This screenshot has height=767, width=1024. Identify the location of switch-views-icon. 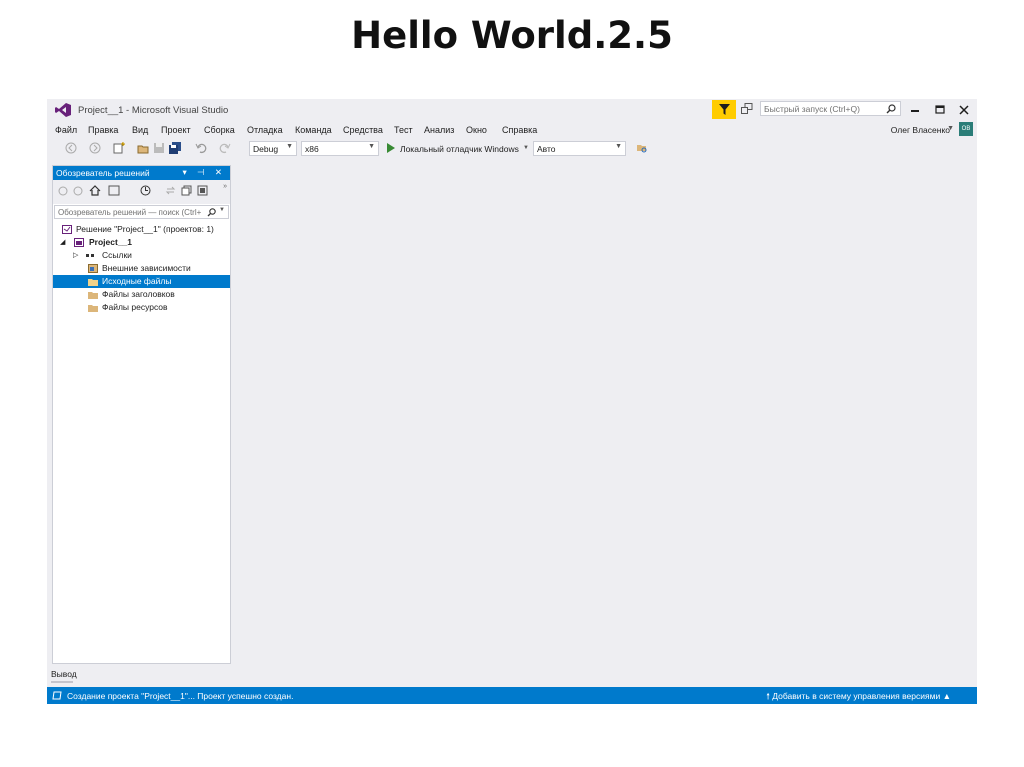
(114, 190).